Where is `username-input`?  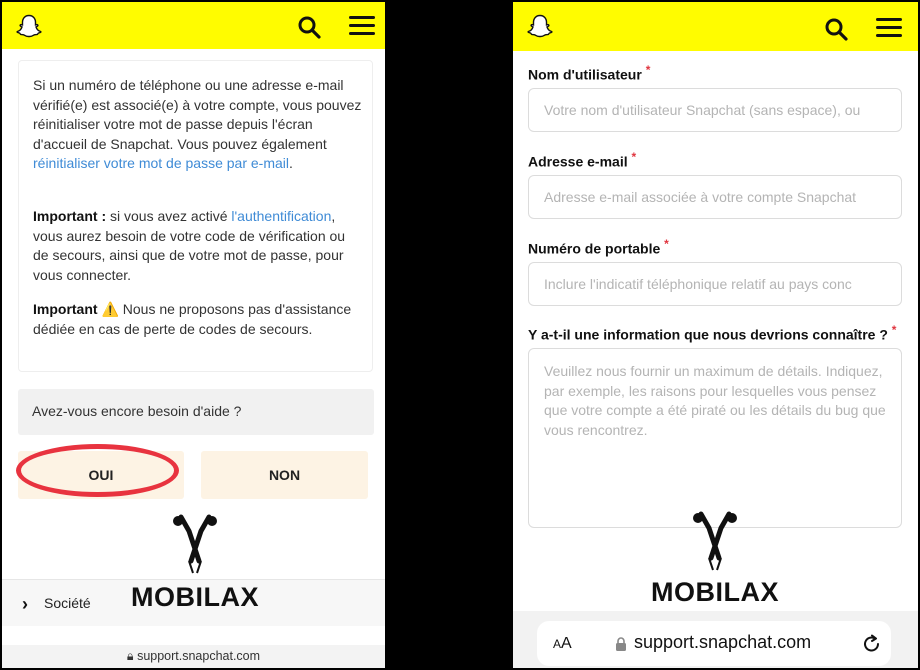 username-input is located at coordinates (715, 110).